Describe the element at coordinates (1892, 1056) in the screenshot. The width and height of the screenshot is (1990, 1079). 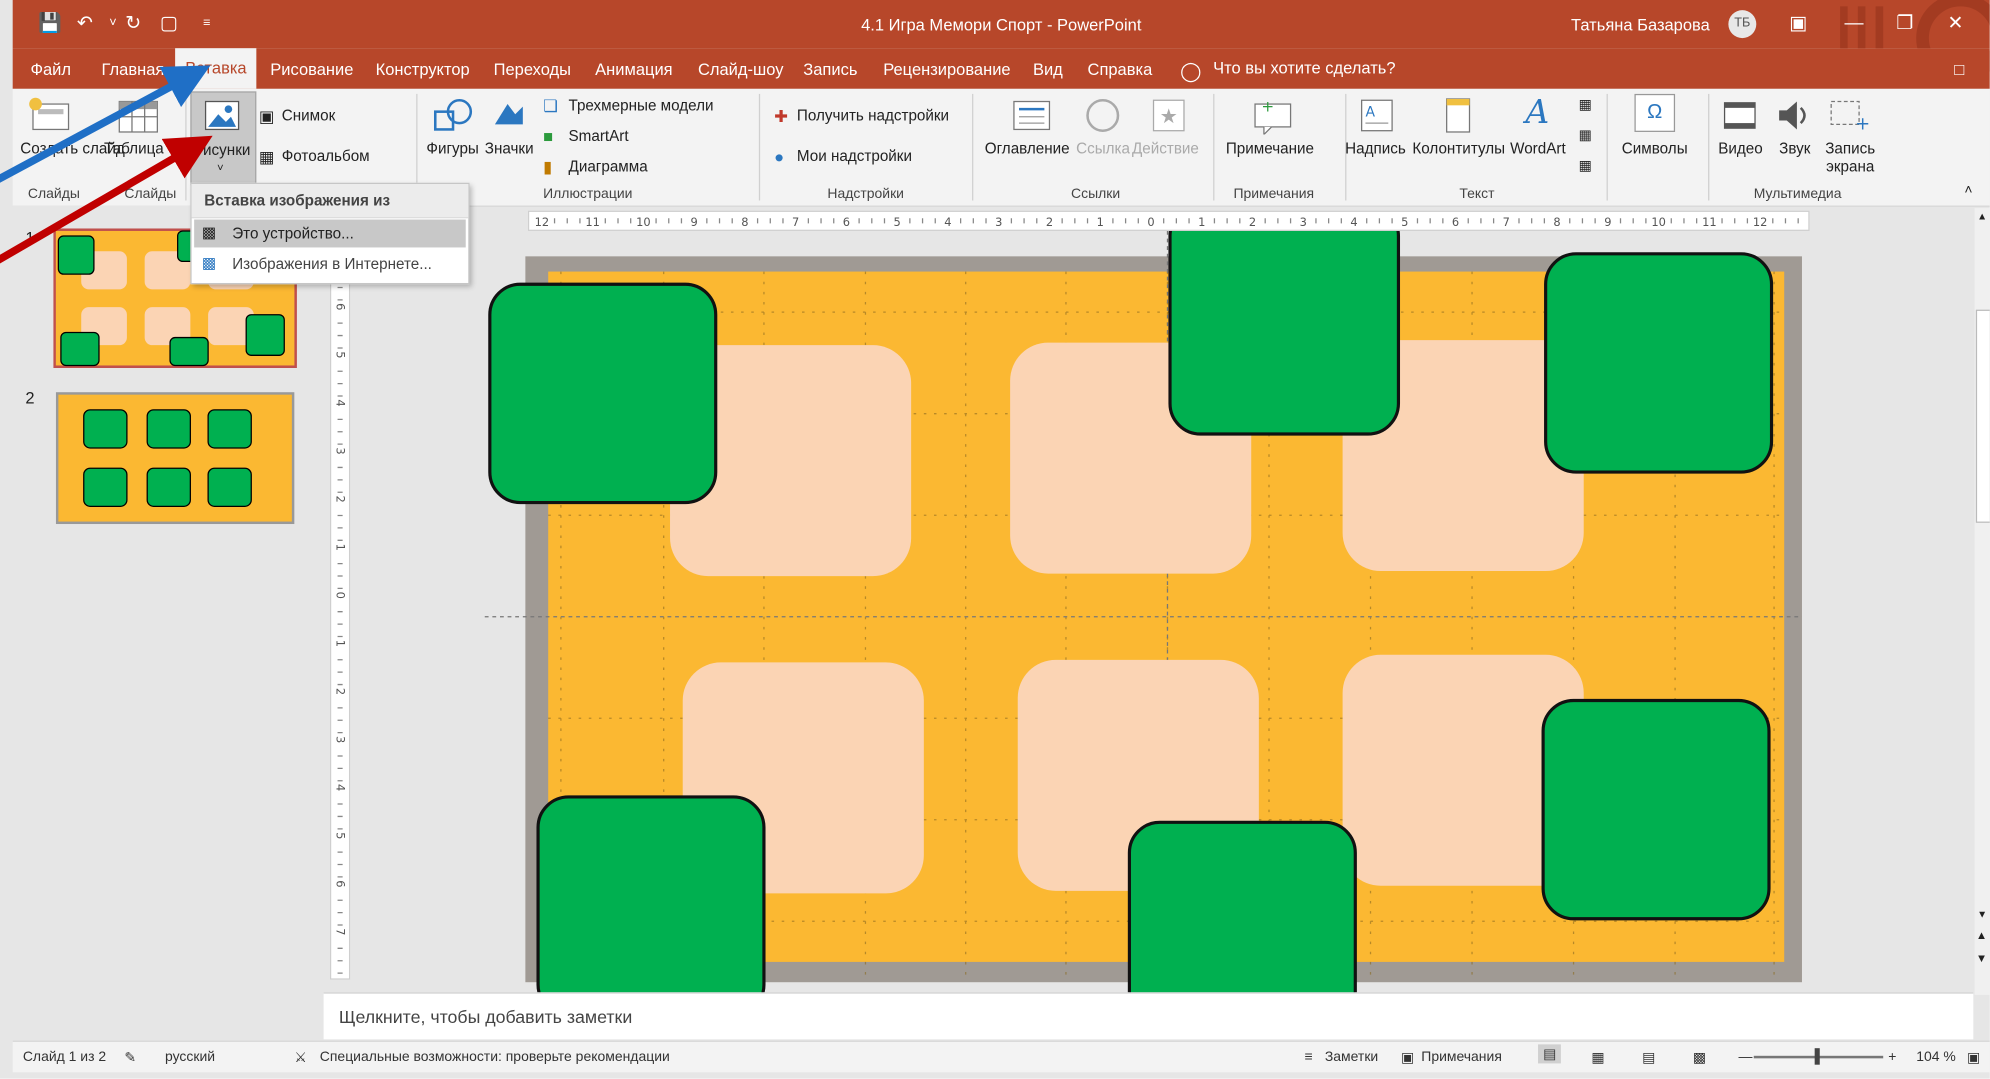
I see `zoom-in-icon: +` at that location.